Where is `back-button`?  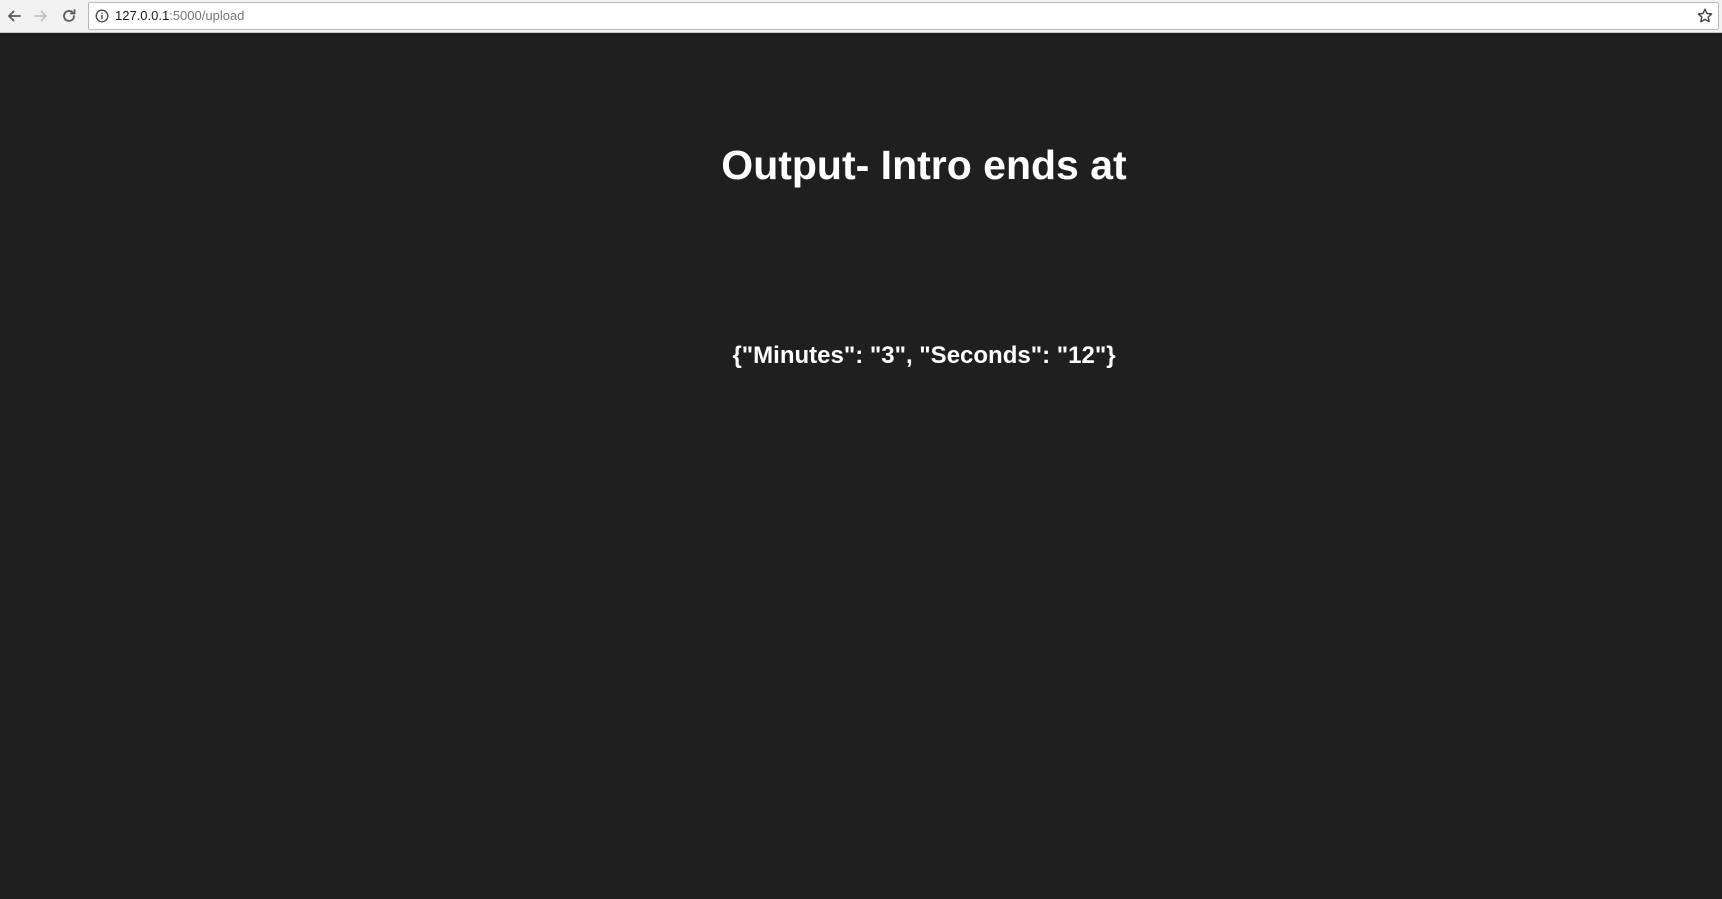 back-button is located at coordinates (14, 16).